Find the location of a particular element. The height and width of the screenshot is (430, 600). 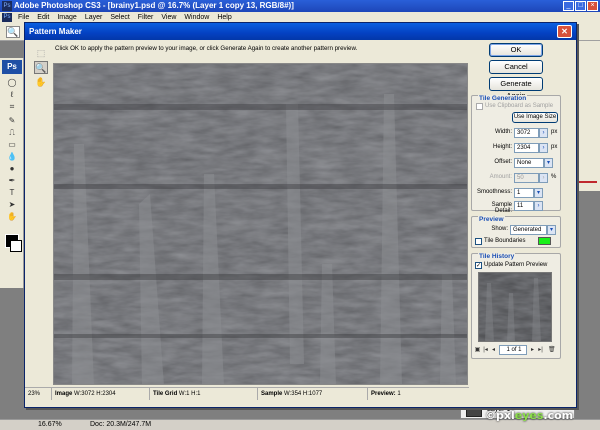

status-zoom: 23% is located at coordinates (38, 394).